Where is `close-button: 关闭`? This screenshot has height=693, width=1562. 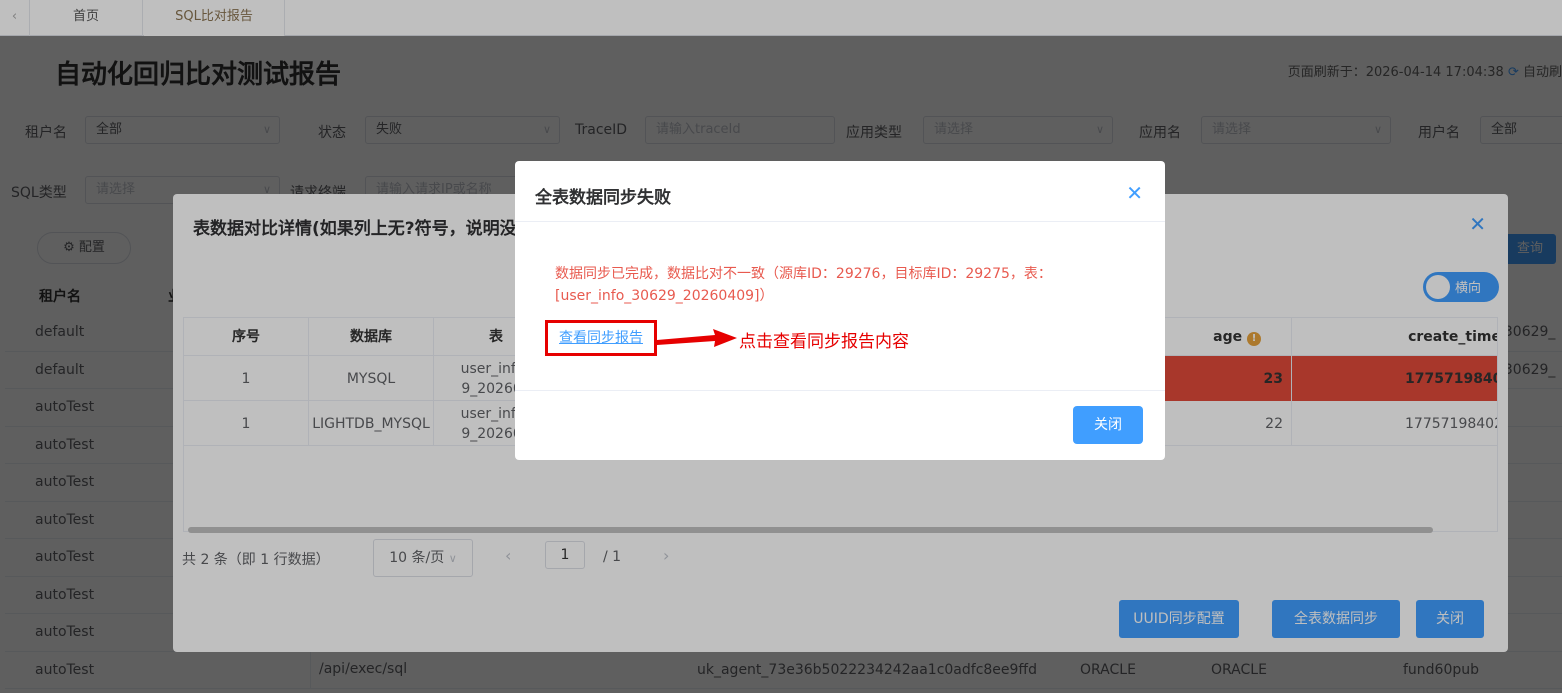 close-button: 关闭 is located at coordinates (1108, 425).